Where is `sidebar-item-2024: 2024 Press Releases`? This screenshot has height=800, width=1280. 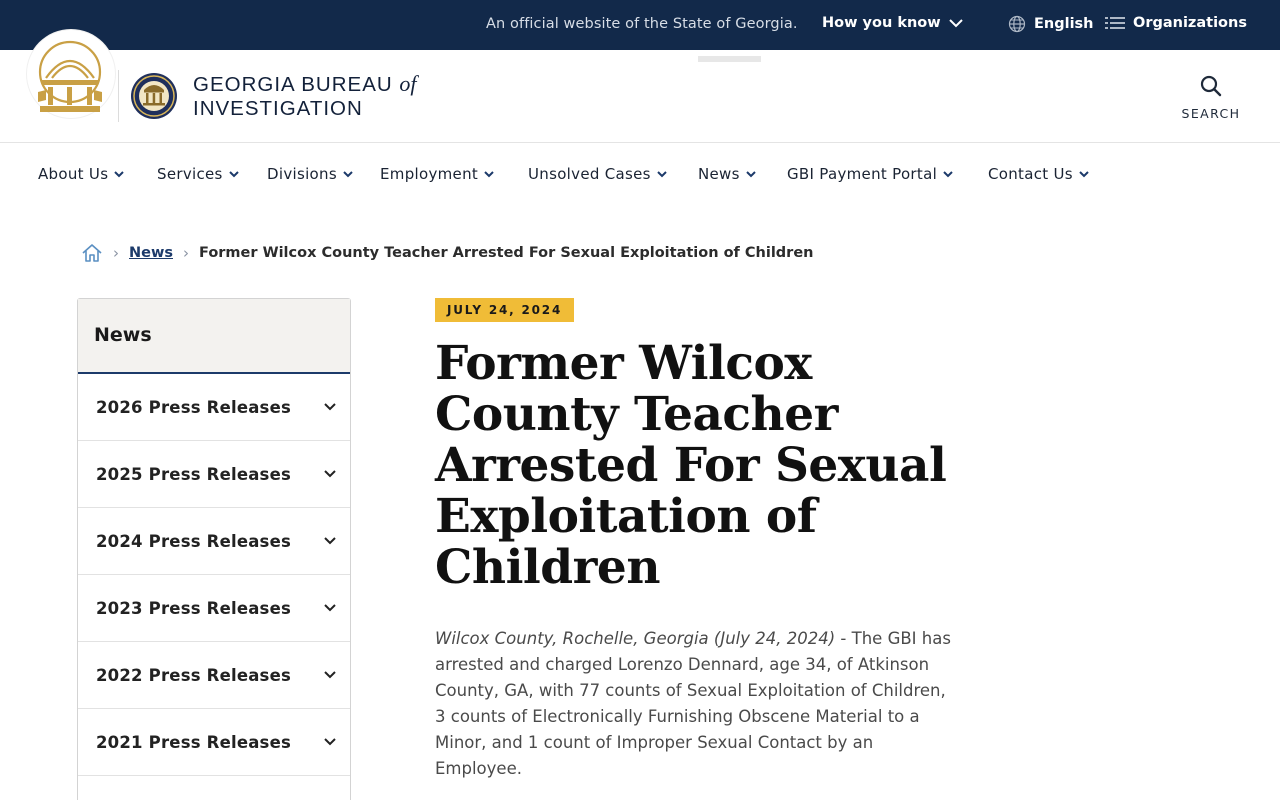
sidebar-item-2024: 2024 Press Releases is located at coordinates (214, 541).